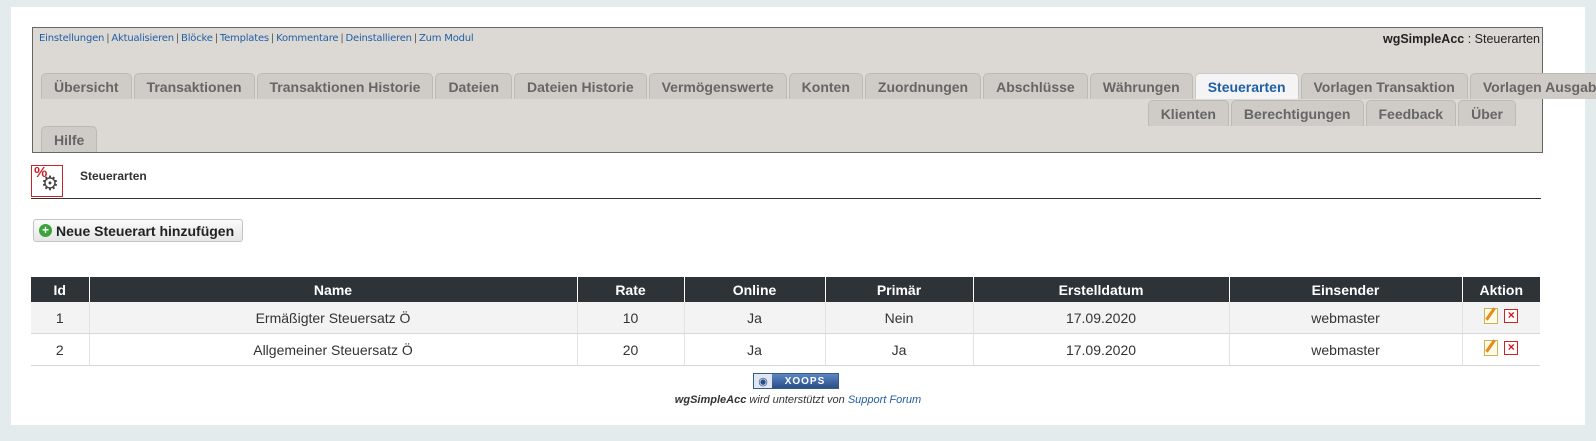 The width and height of the screenshot is (1596, 441). I want to click on module-title: wgSimpleAcc : Steuerarten, so click(1461, 39).